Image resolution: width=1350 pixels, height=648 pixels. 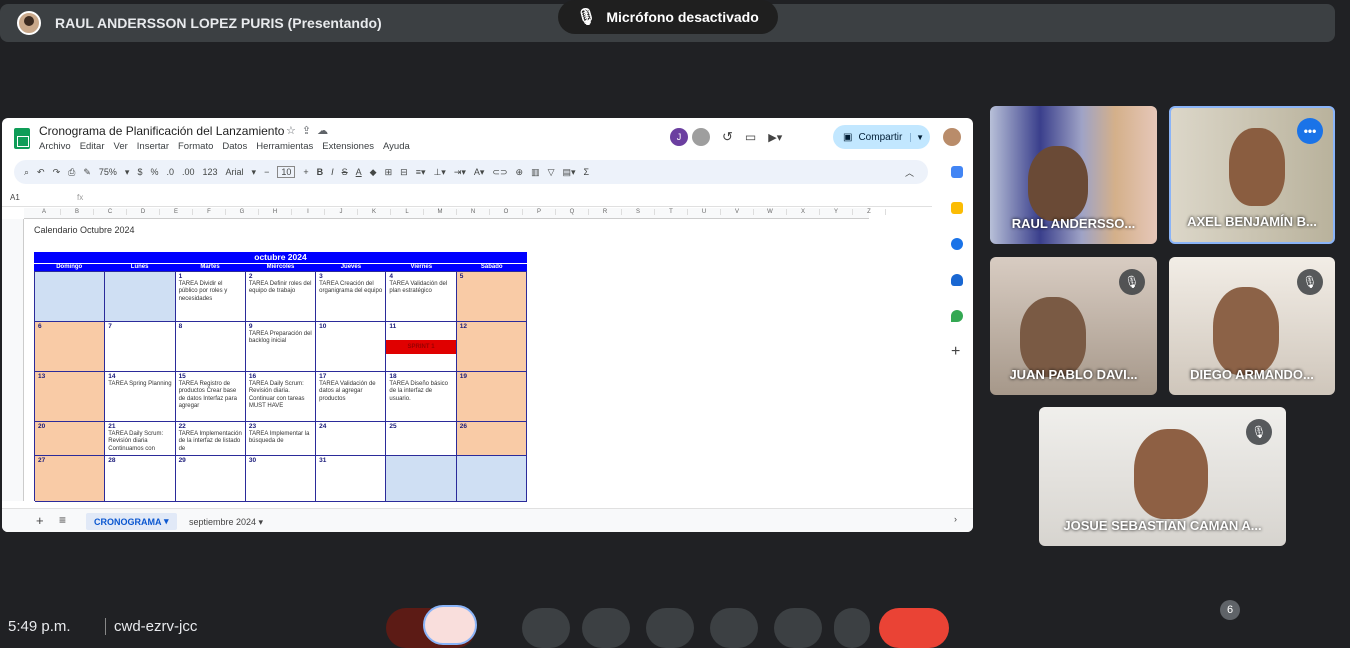 What do you see at coordinates (535, 172) in the screenshot?
I see `chart-icon: ▥` at bounding box center [535, 172].